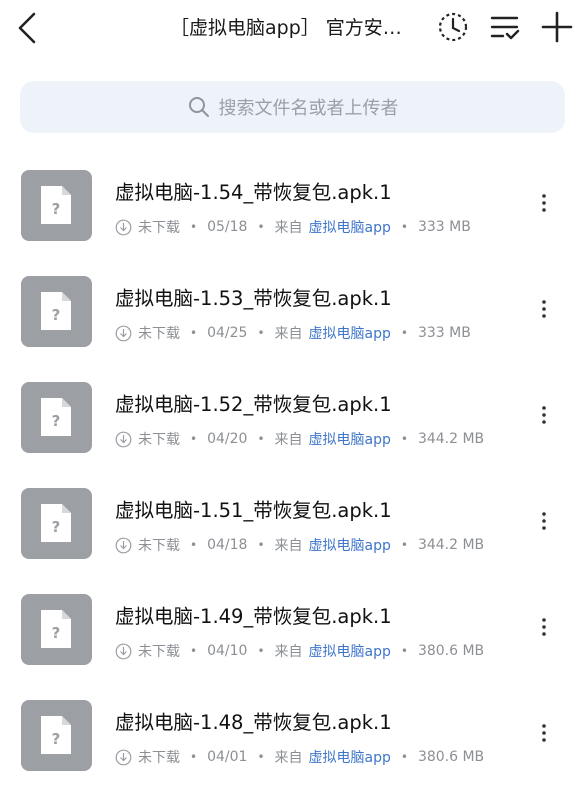 This screenshot has height=808, width=584. I want to click on history-clock-icon, so click(453, 27).